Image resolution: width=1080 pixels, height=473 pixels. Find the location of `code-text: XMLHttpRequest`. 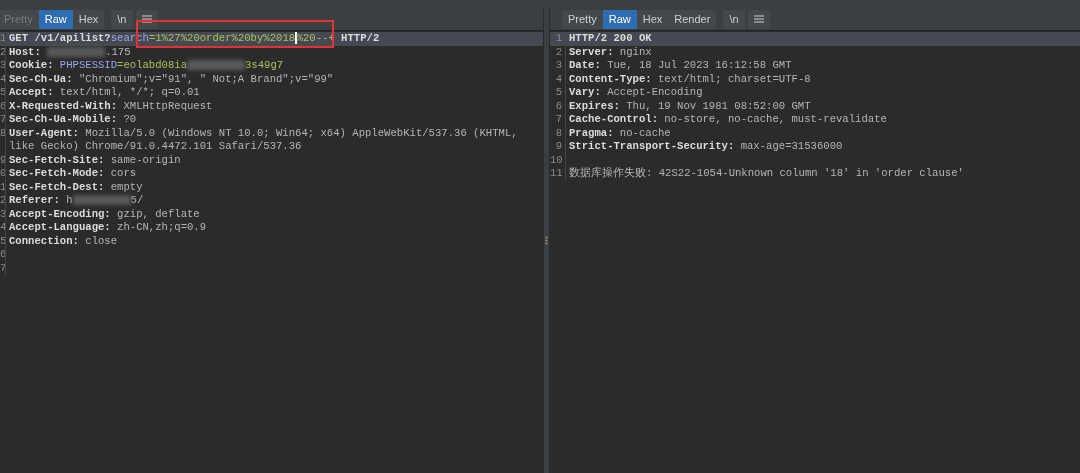

code-text: XMLHttpRequest is located at coordinates (168, 105).